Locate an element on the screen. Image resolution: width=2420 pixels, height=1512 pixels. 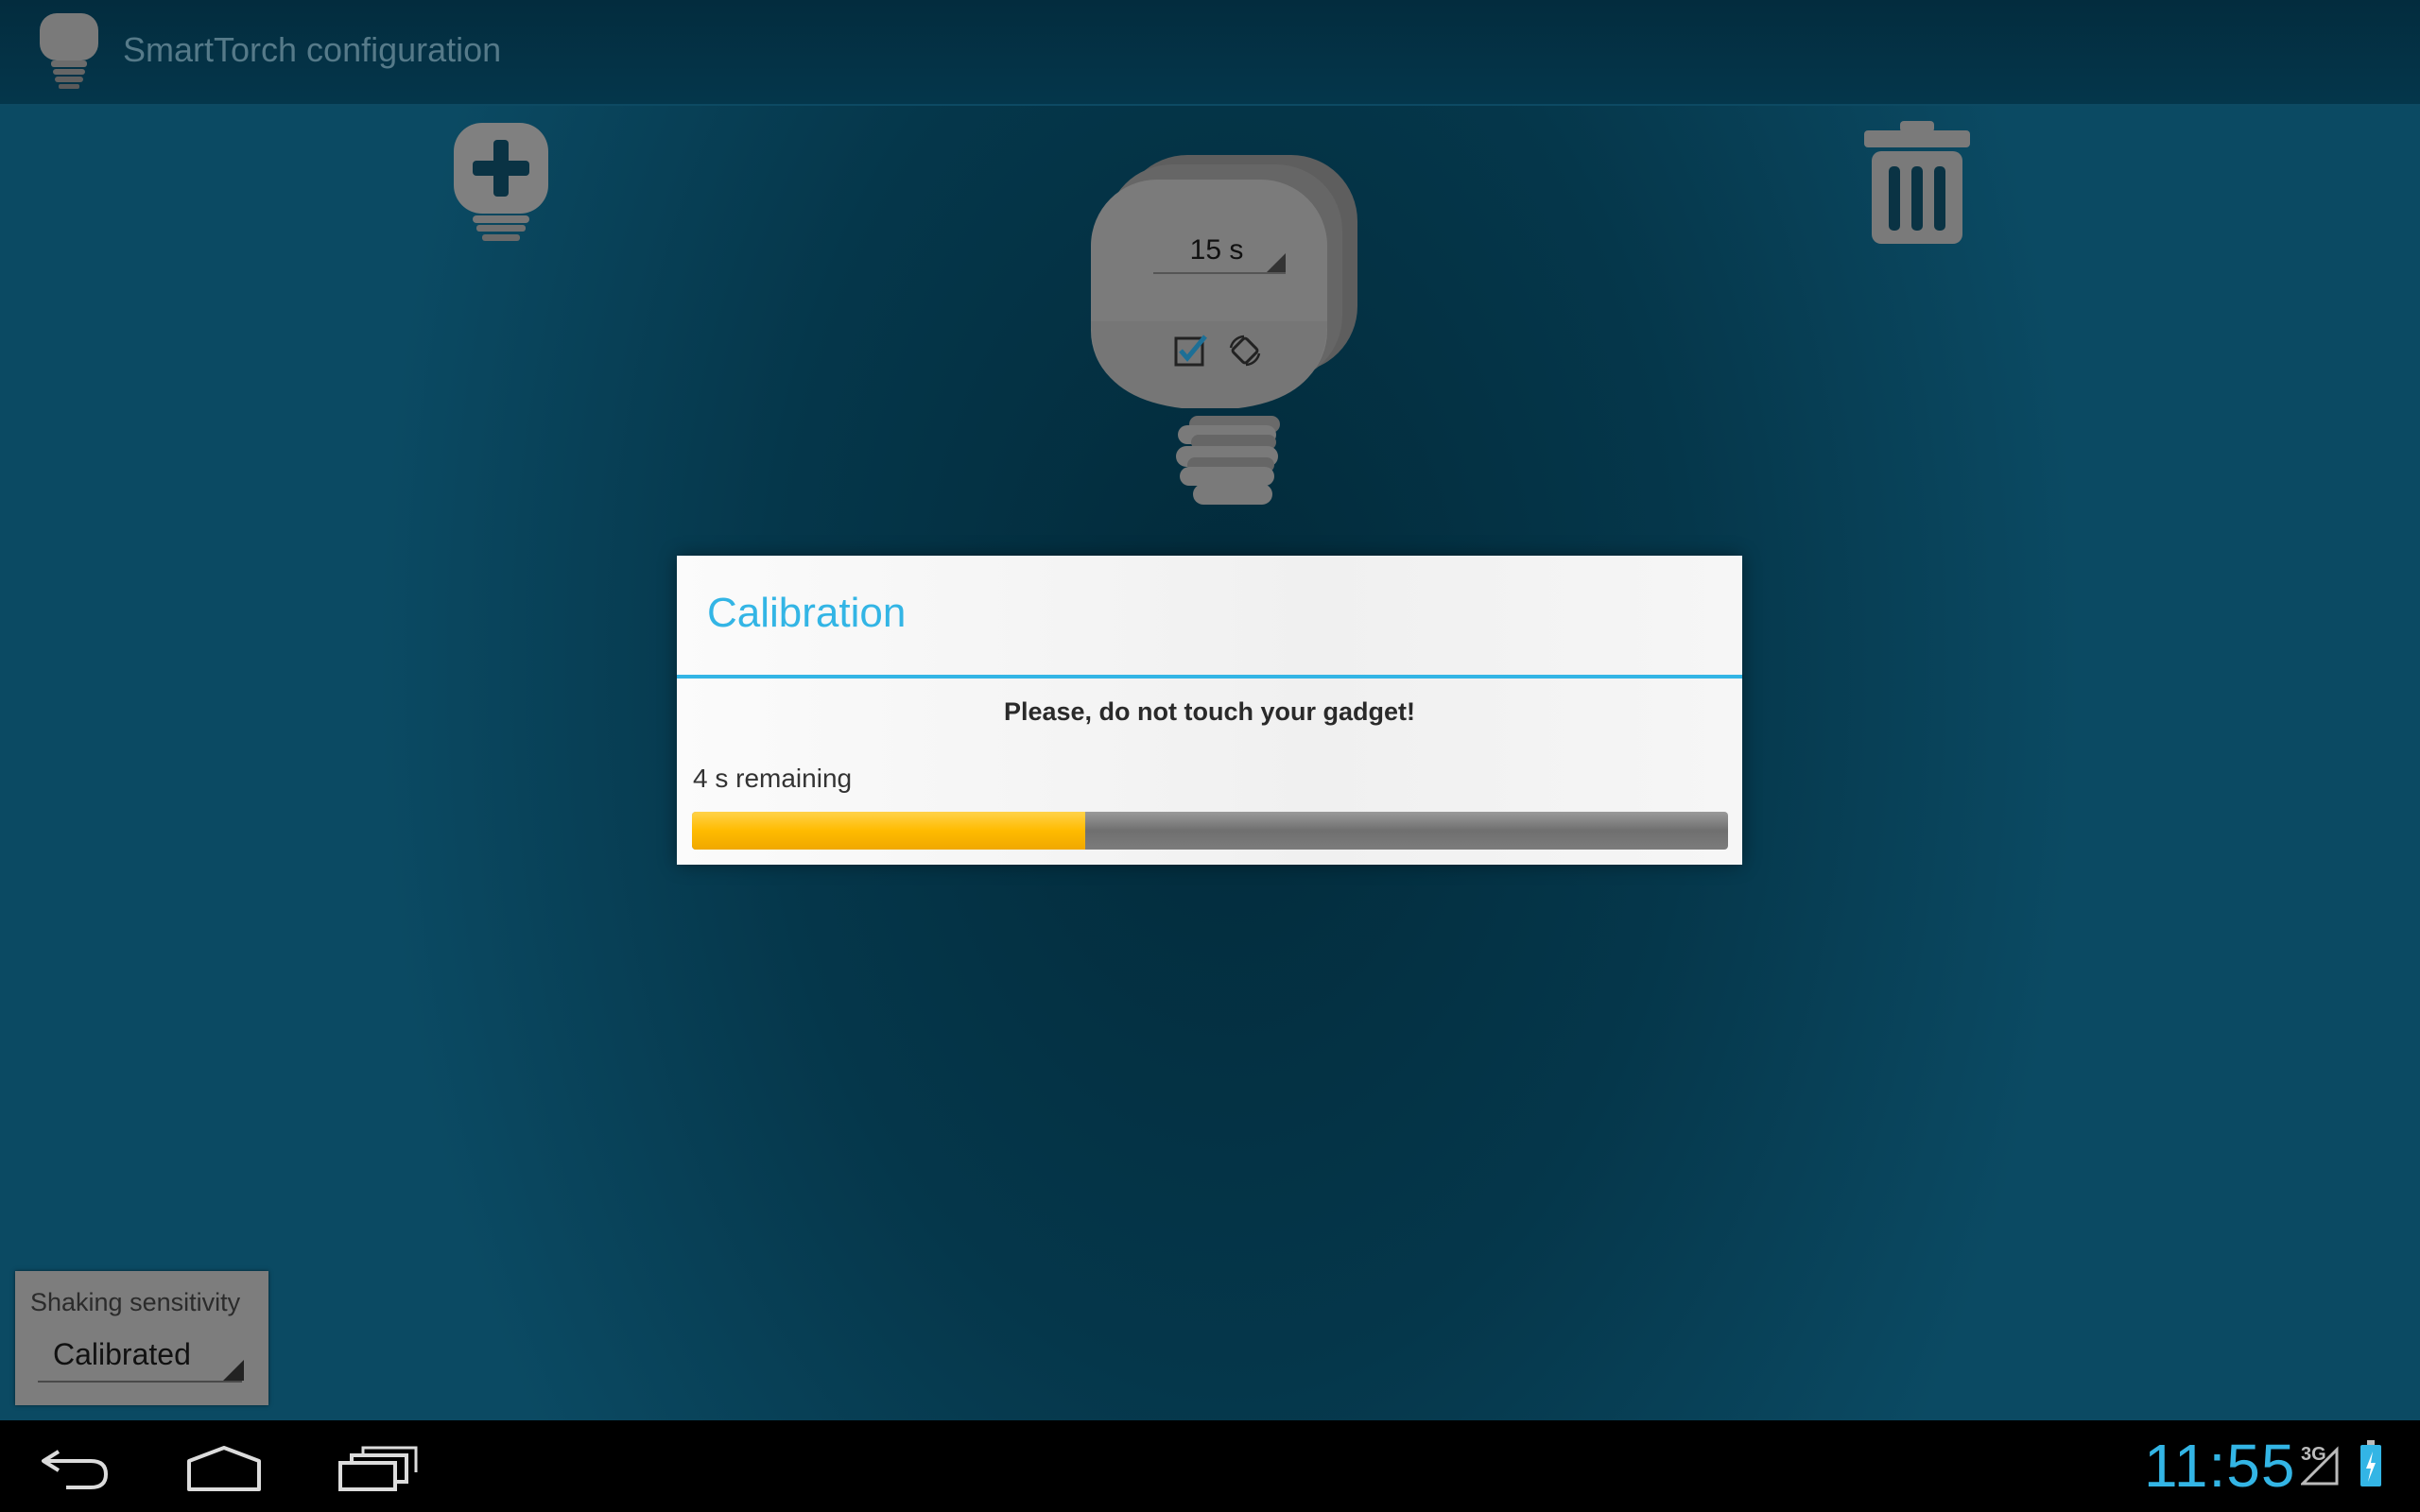
sensitivity-dropdown-icon is located at coordinates (234, 1370).